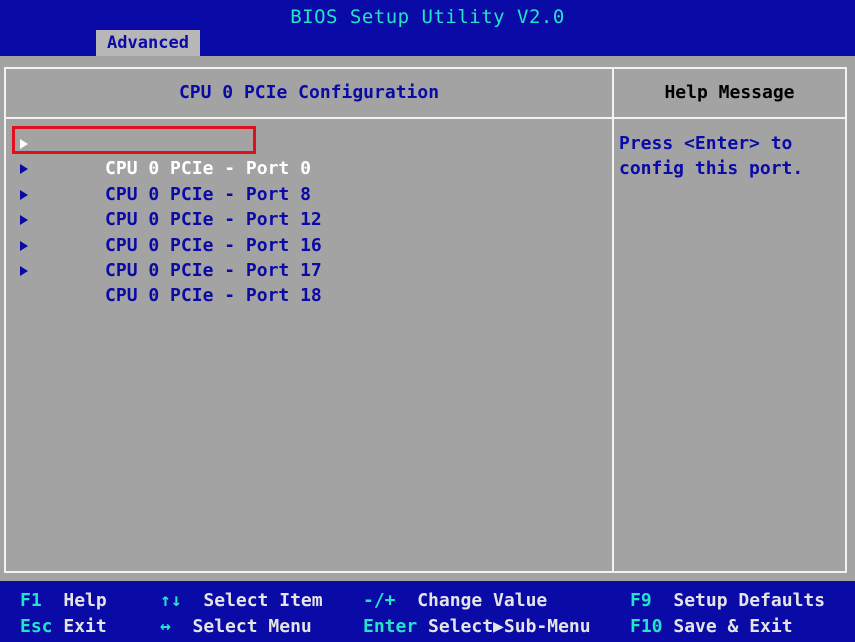  I want to click on legend-f10: F10 Save & Exit, so click(711, 627).